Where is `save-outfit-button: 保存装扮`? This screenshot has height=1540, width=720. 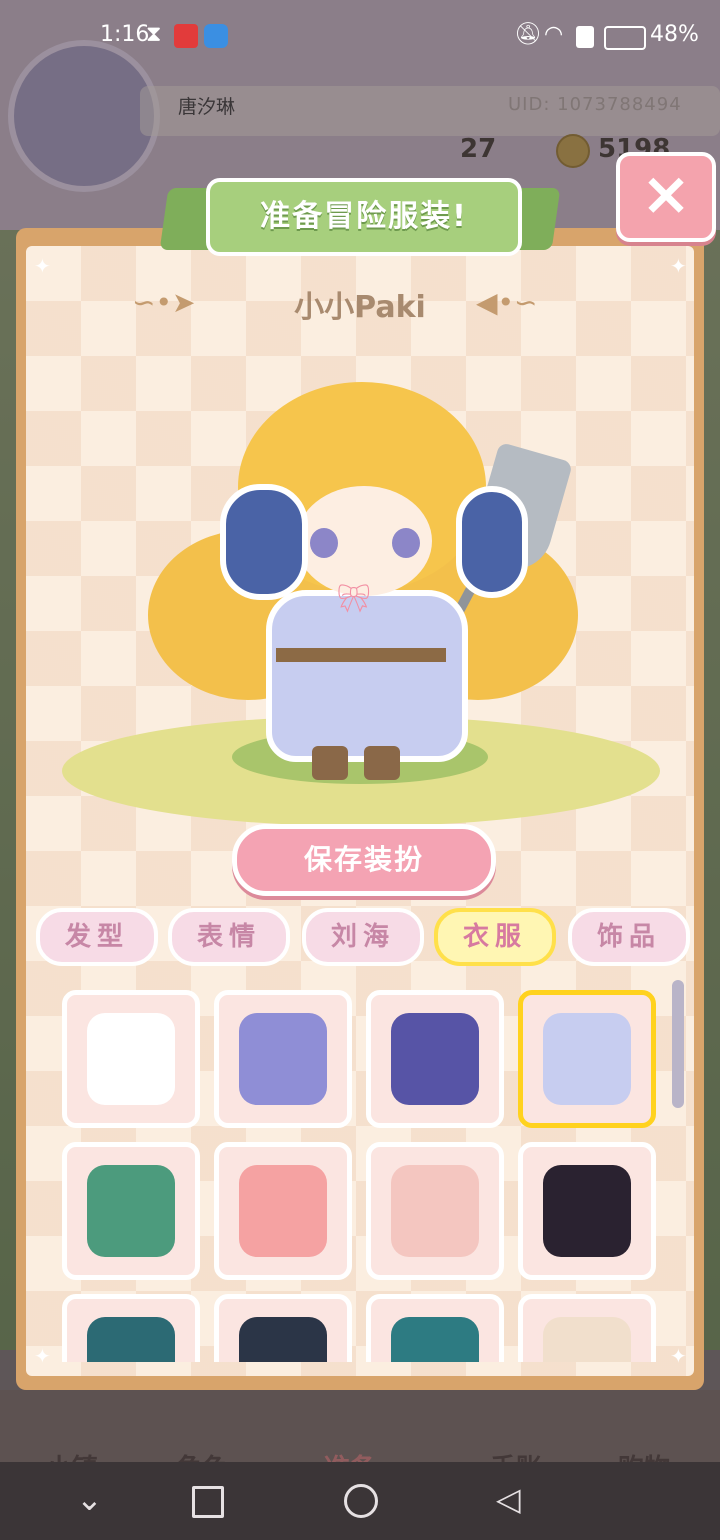 save-outfit-button: 保存装扮 is located at coordinates (364, 860).